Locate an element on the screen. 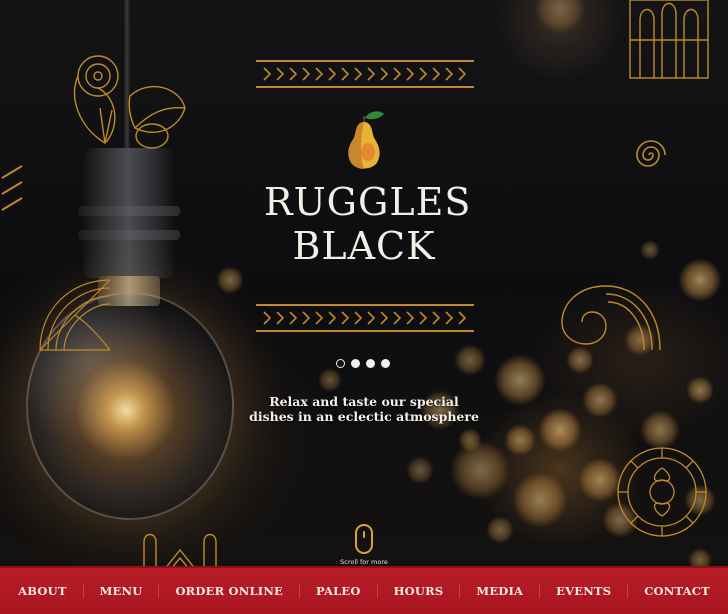 This screenshot has width=728, height=614. nav-item-order-online: ORDER ONLINE is located at coordinates (228, 591).